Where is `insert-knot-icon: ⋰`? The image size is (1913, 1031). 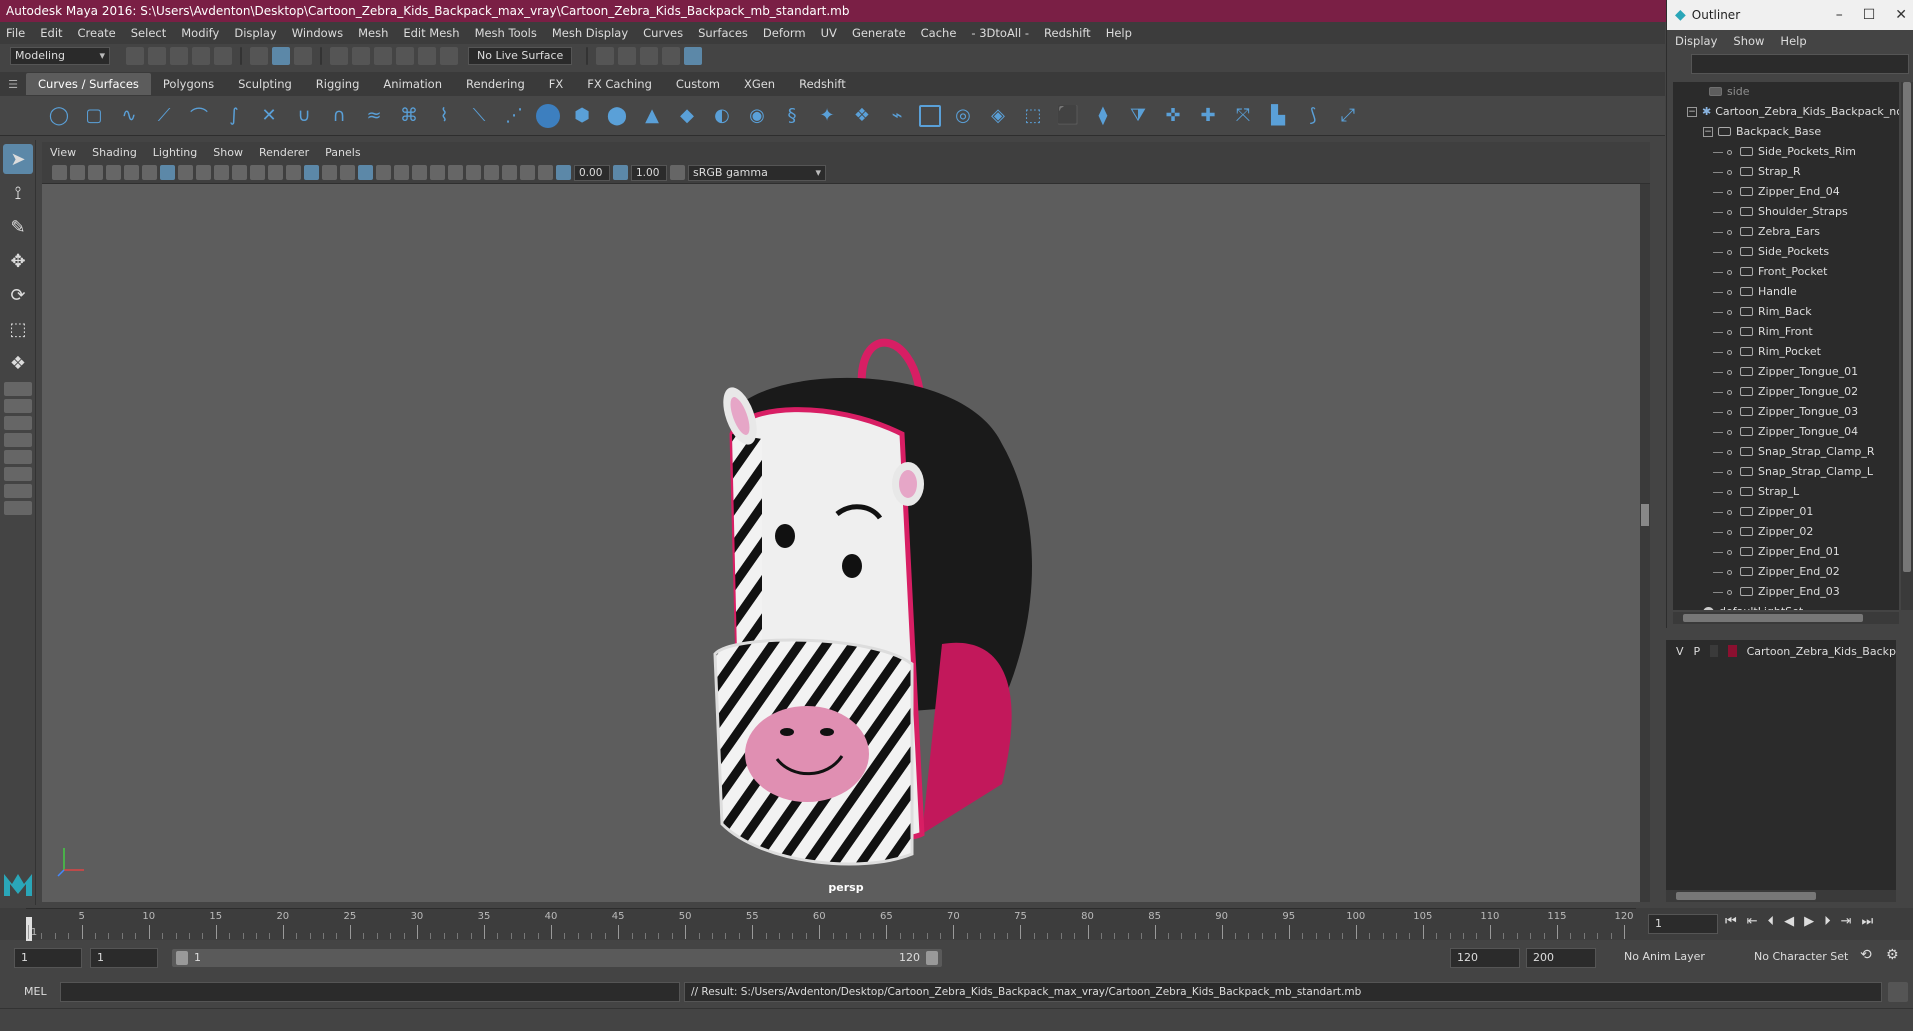 insert-knot-icon: ⋰ is located at coordinates (514, 116).